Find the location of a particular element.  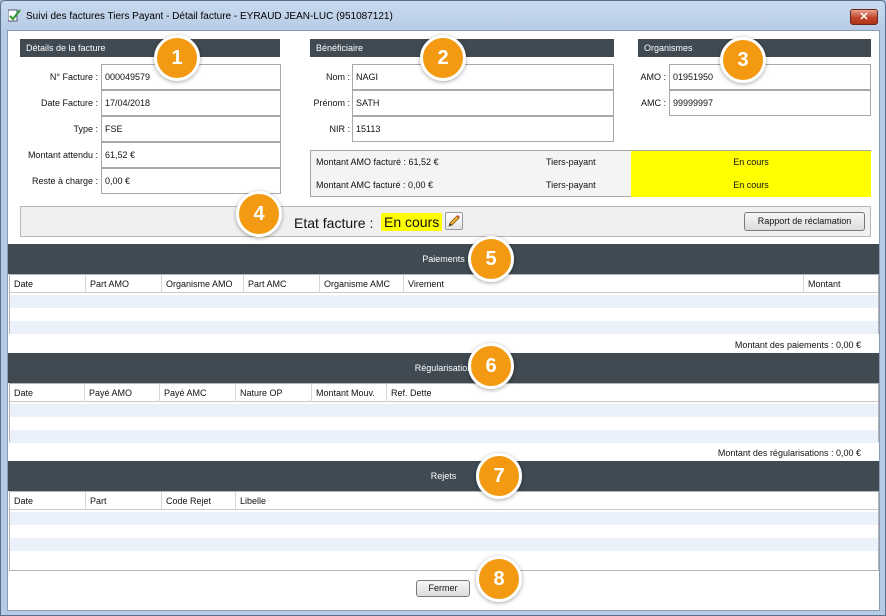

callout-badge-4: 4 is located at coordinates (259, 214).